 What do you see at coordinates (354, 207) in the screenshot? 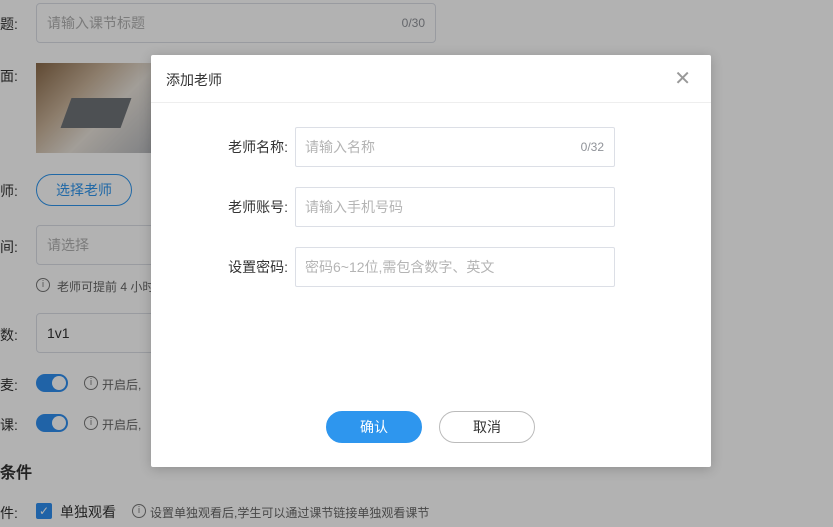
I see `teacher-account-placeholder: 请输入手机号码` at bounding box center [354, 207].